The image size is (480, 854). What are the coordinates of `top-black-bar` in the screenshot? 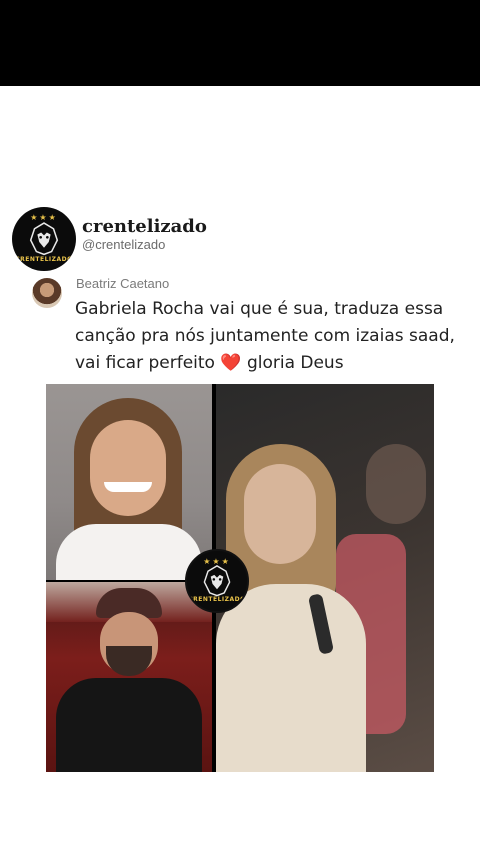 It's located at (240, 43).